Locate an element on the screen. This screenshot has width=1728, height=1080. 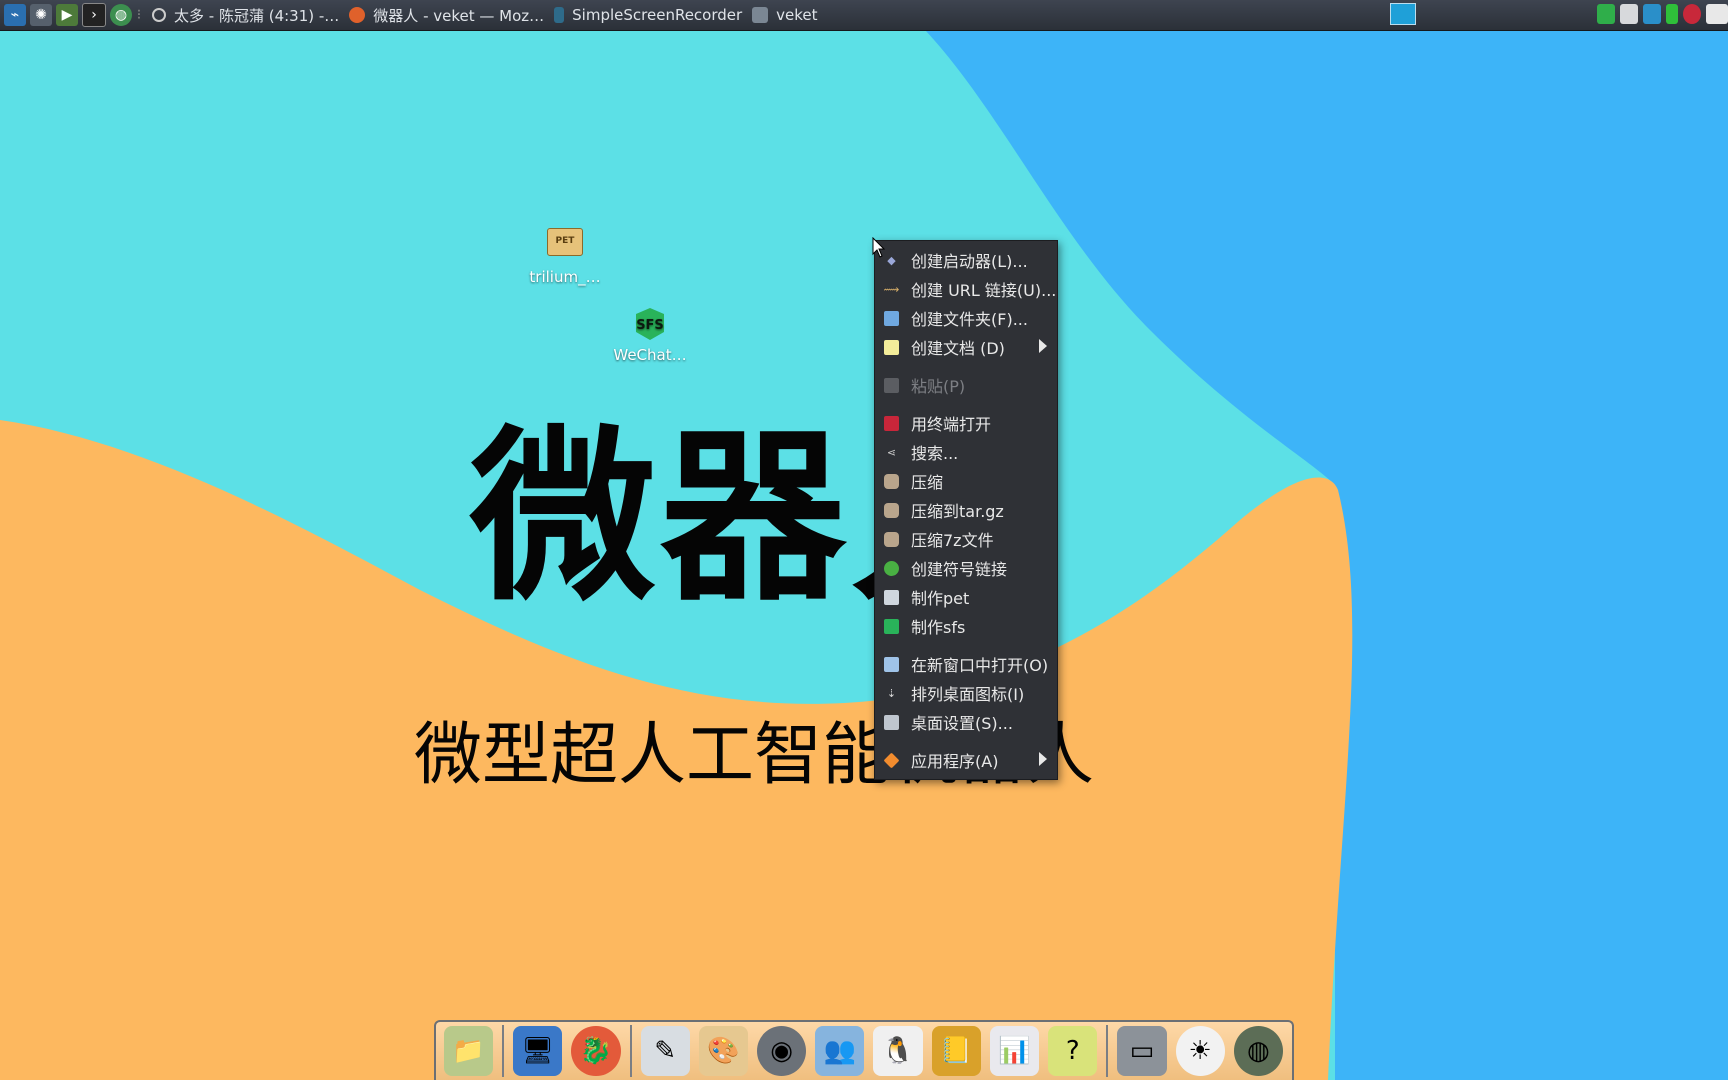
monitor-icon: 🖥 is located at coordinates (538, 1051).